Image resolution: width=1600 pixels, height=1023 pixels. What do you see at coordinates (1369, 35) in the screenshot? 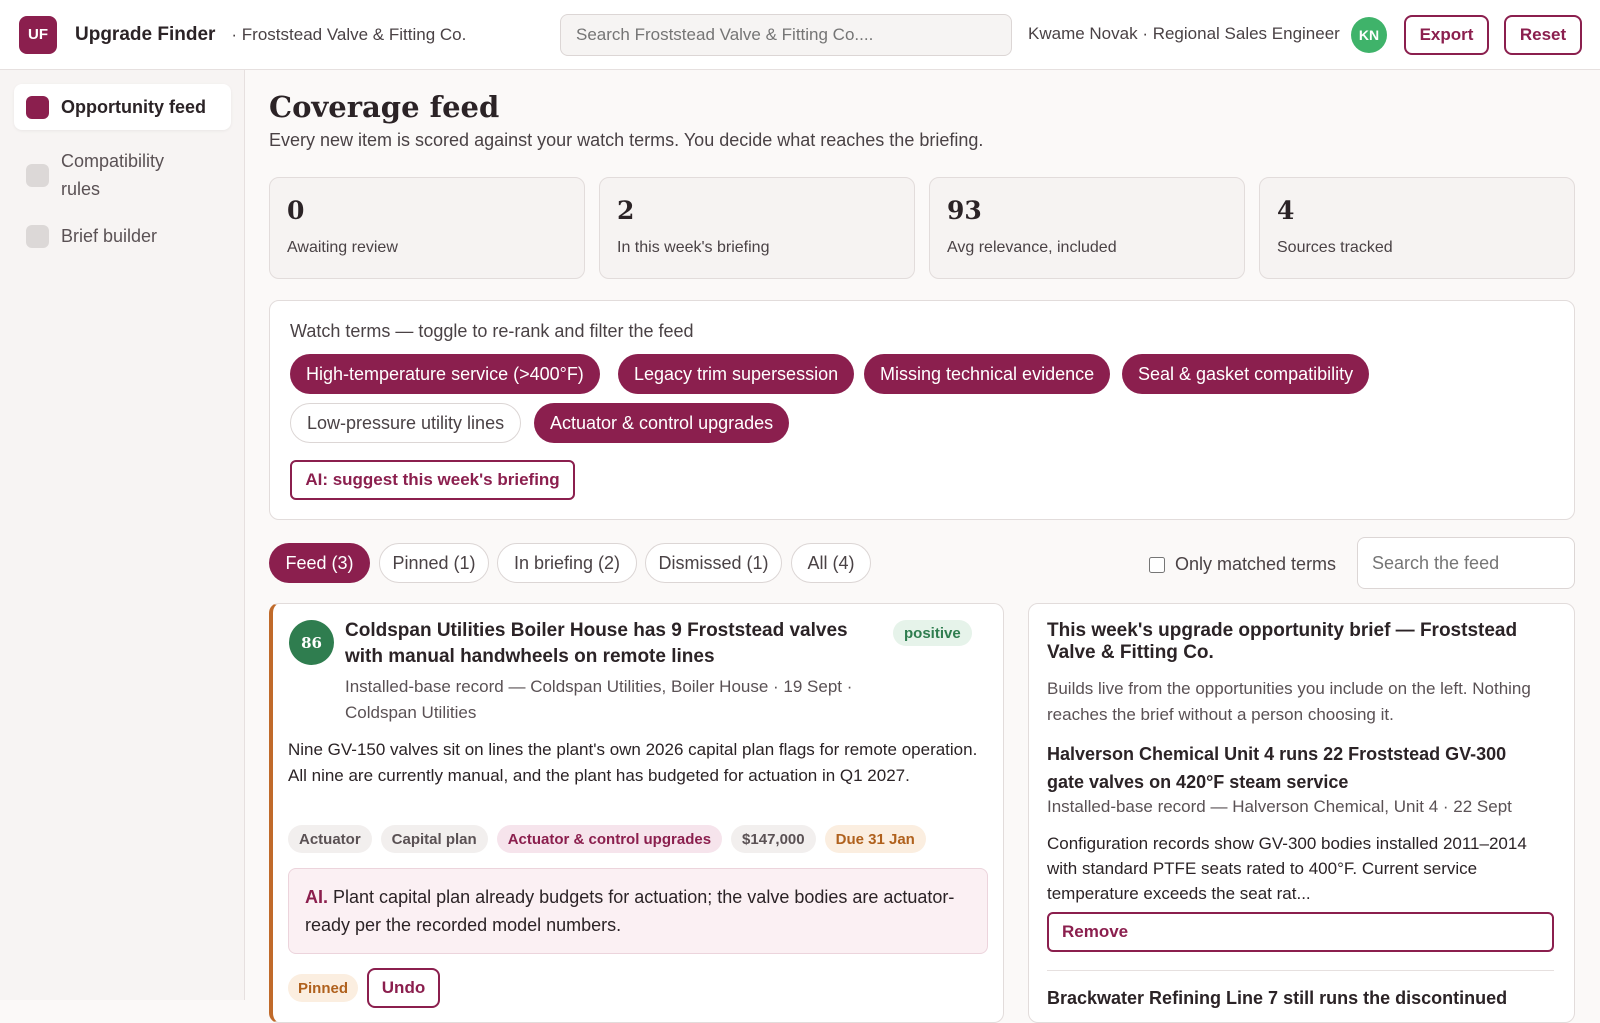
I see `avatar: KN` at bounding box center [1369, 35].